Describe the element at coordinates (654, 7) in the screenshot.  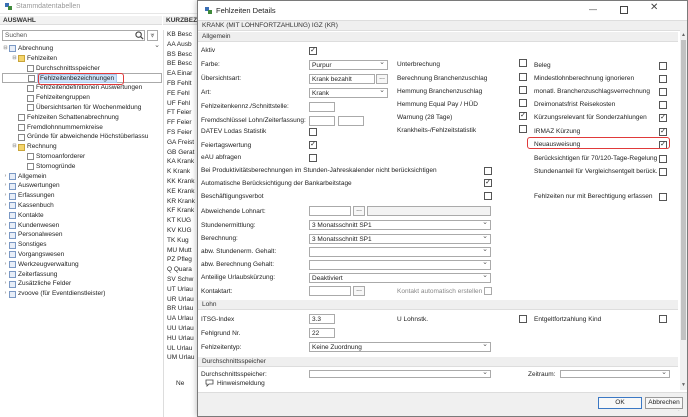
I see `close-icon: ✕` at that location.